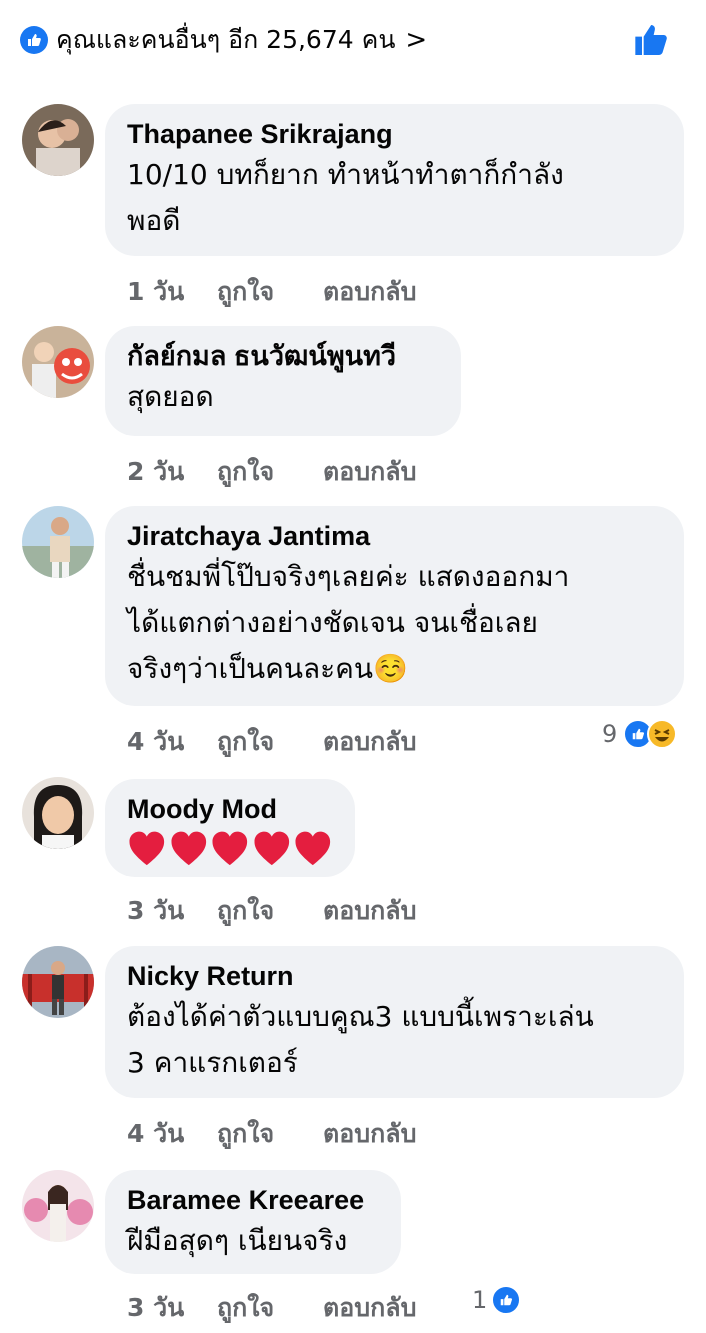 This screenshot has height=1333, width=706. I want to click on reaction-count: 1, so click(480, 1300).